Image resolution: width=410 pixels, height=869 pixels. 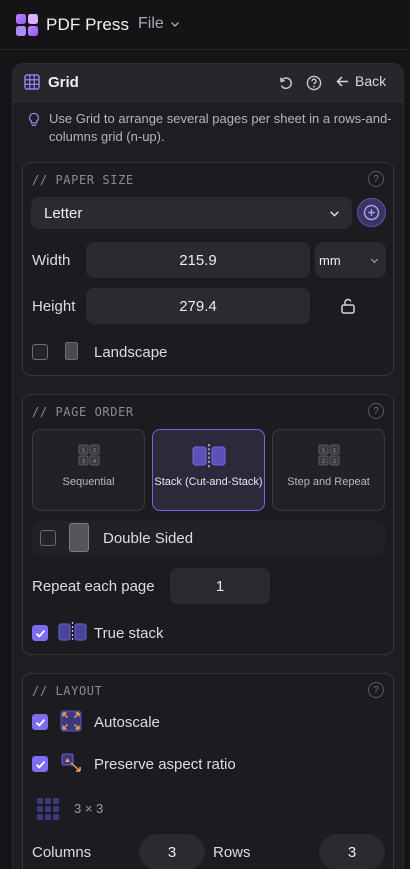 What do you see at coordinates (220, 586) in the screenshot?
I see `repeat-each-page-input: 1` at bounding box center [220, 586].